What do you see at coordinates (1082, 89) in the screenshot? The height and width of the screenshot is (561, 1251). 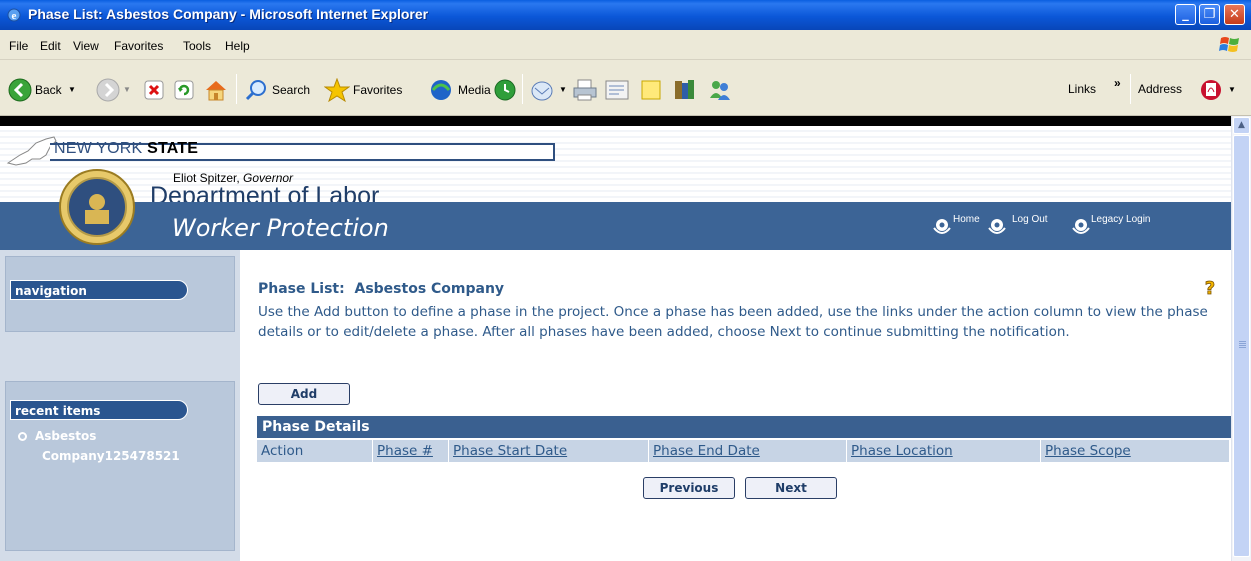 I see `links-label: Links` at bounding box center [1082, 89].